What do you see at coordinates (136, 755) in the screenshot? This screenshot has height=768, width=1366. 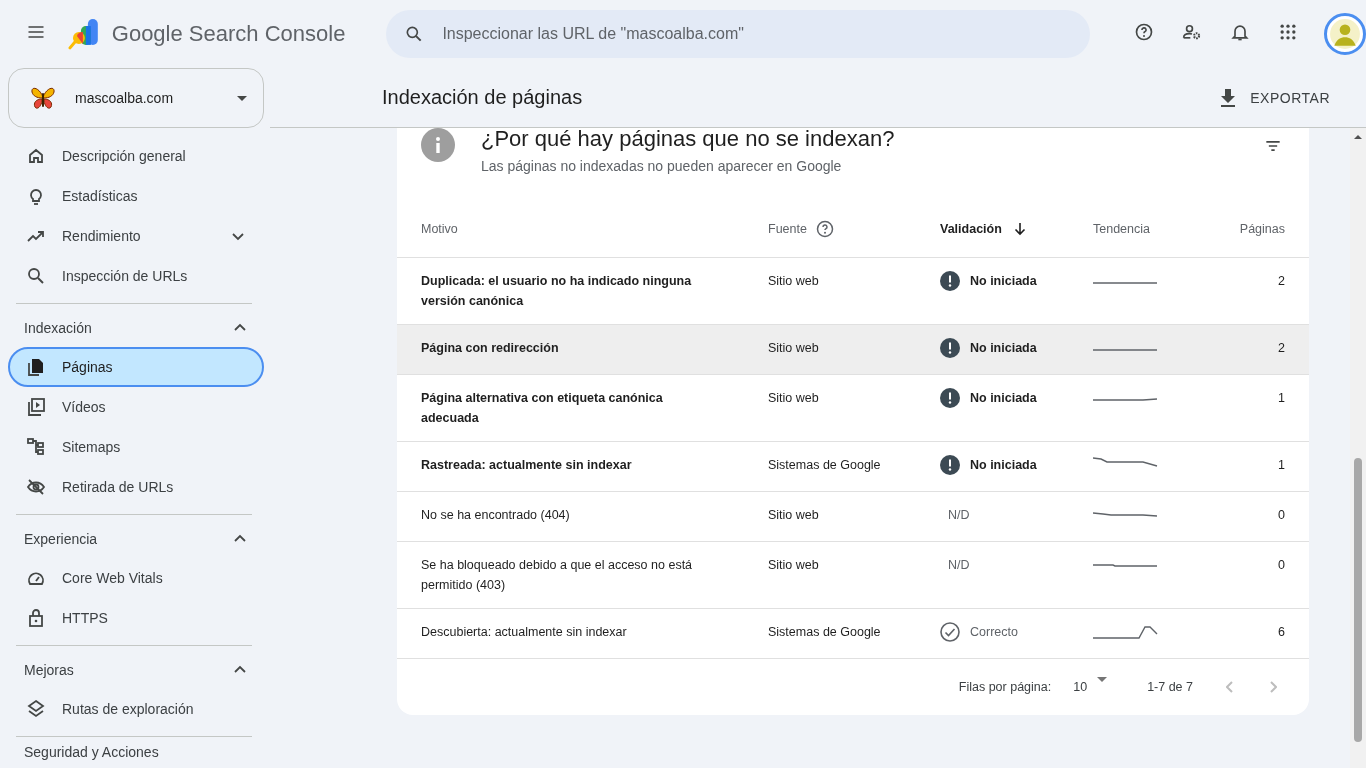 I see `section-header: Seguridad y Acciones` at bounding box center [136, 755].